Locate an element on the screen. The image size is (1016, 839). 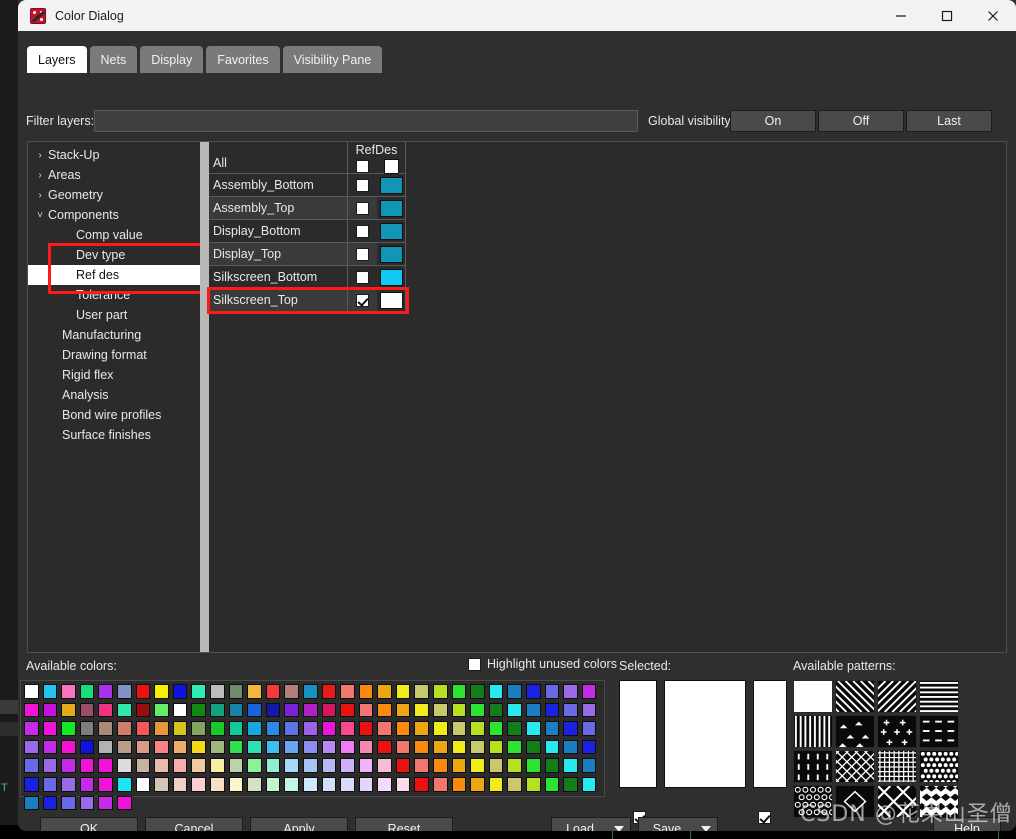
pattern-plus-signs is located at coordinates (897, 731).